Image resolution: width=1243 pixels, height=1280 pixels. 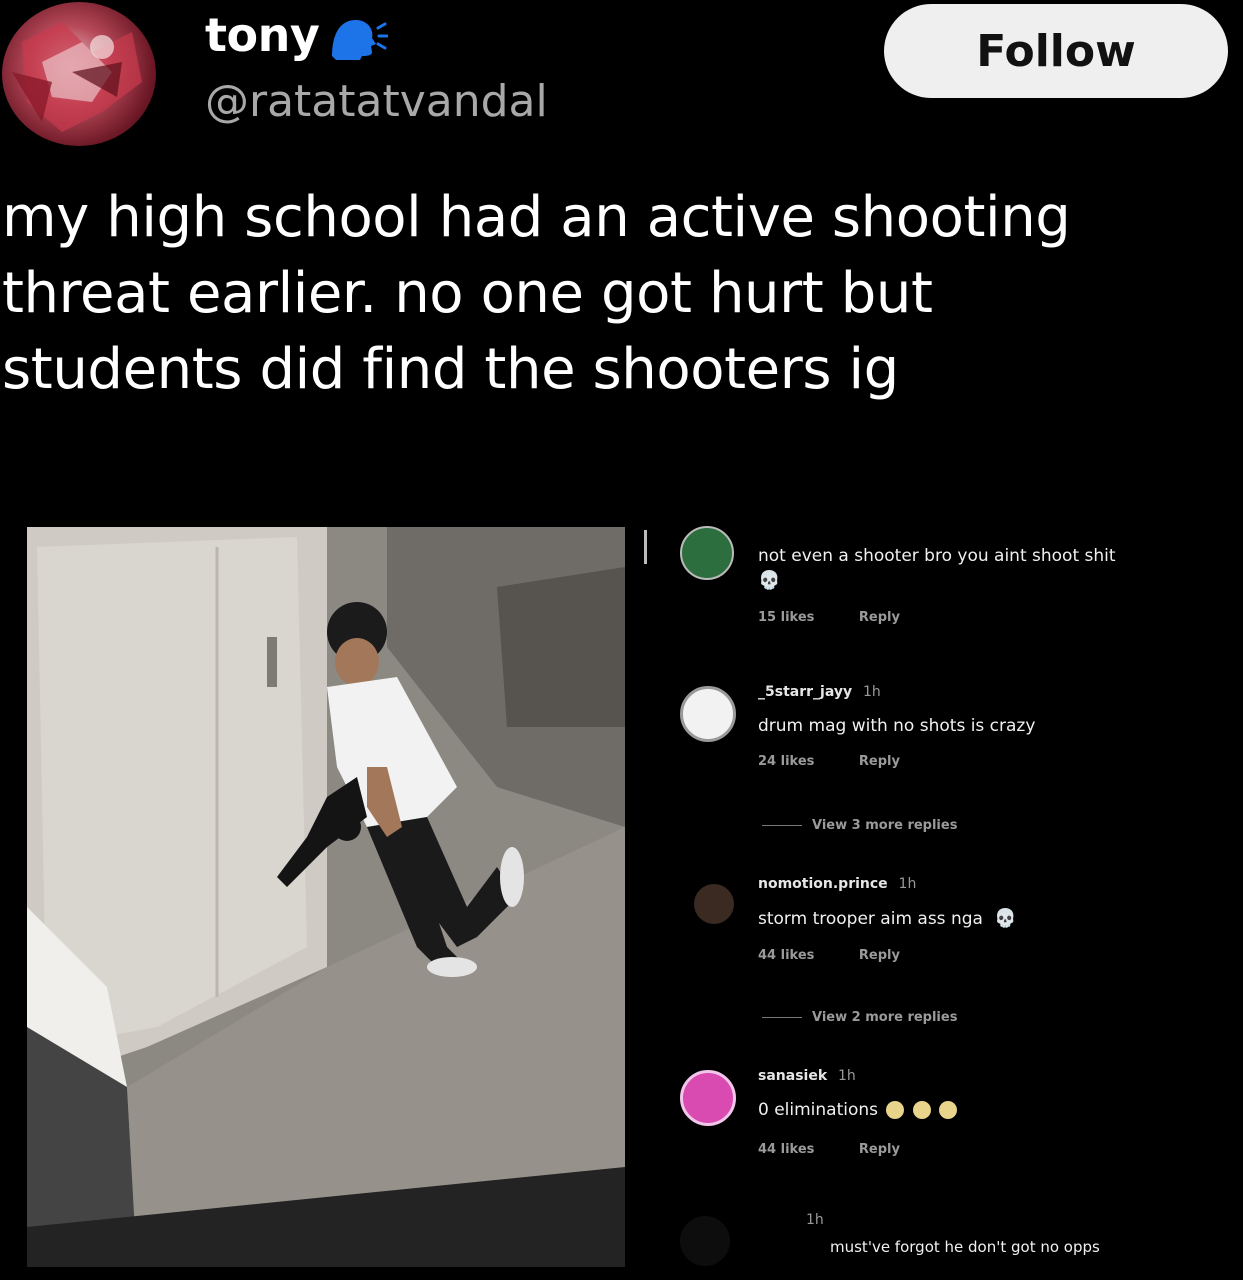 I want to click on comment-meta: 24 likes Reply, so click(x=829, y=761).